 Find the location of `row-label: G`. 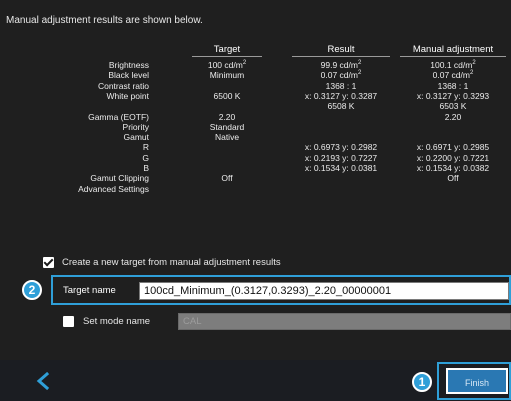

row-label: G is located at coordinates (145, 157).